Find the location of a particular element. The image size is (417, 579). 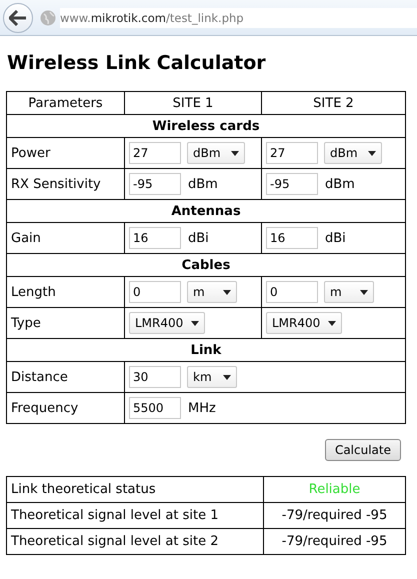

parameter-label: Gain is located at coordinates (65, 238).